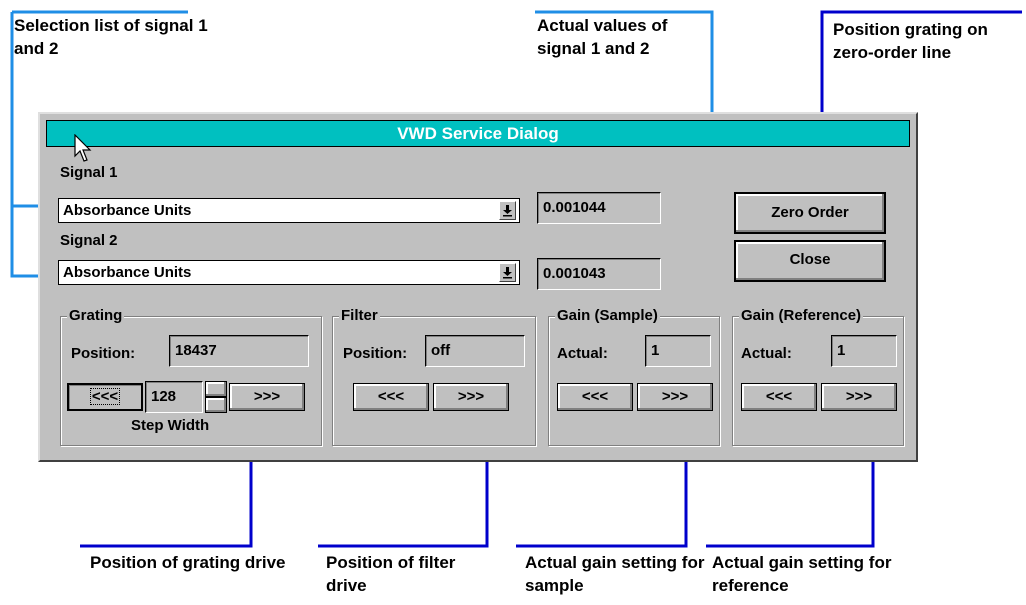 This screenshot has width=1026, height=605. I want to click on step-up-button, so click(216, 389).